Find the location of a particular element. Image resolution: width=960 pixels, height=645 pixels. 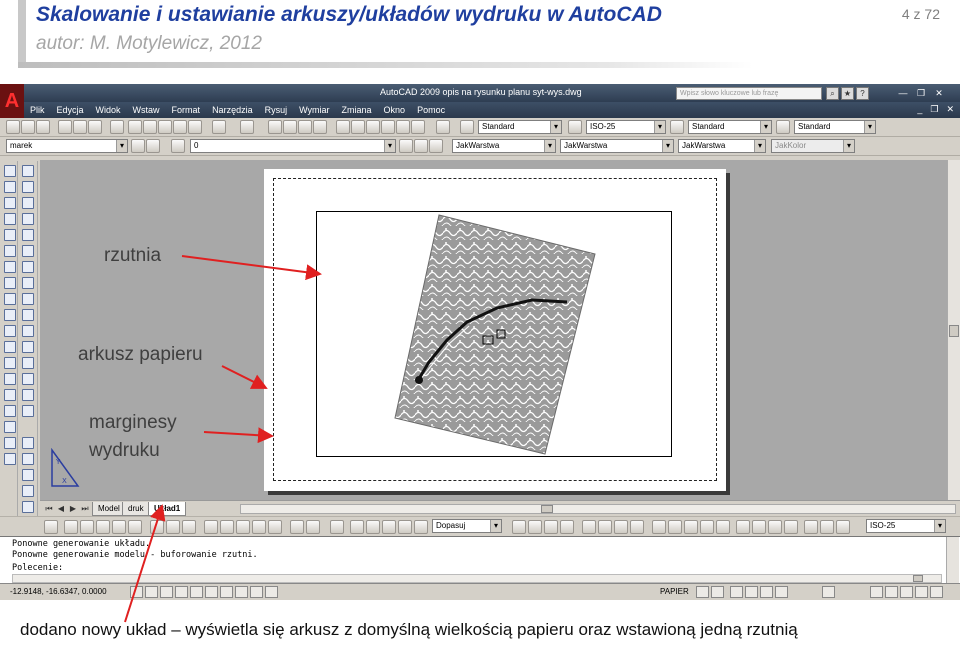

snap-center-icon is located at coordinates (157, 527).